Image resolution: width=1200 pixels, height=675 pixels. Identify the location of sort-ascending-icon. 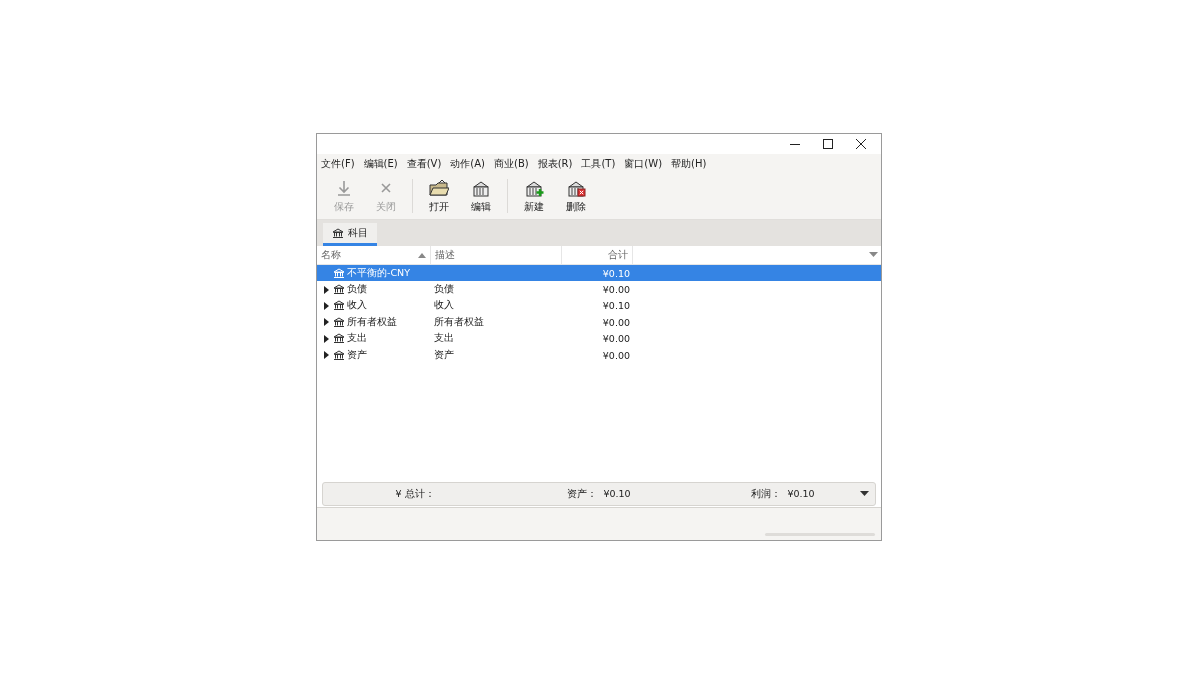
(422, 255).